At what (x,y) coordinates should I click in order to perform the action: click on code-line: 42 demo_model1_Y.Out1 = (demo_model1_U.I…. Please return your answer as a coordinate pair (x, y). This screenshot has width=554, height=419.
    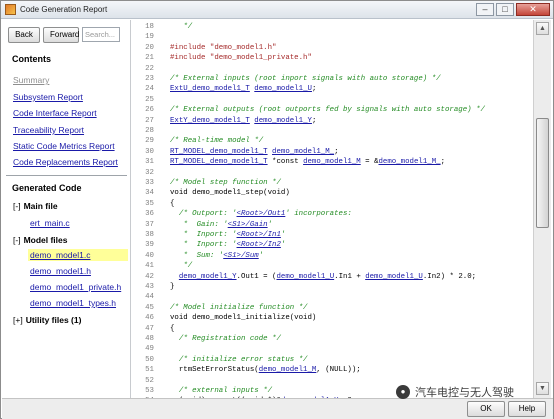
    Looking at the image, I should click on (304, 277).